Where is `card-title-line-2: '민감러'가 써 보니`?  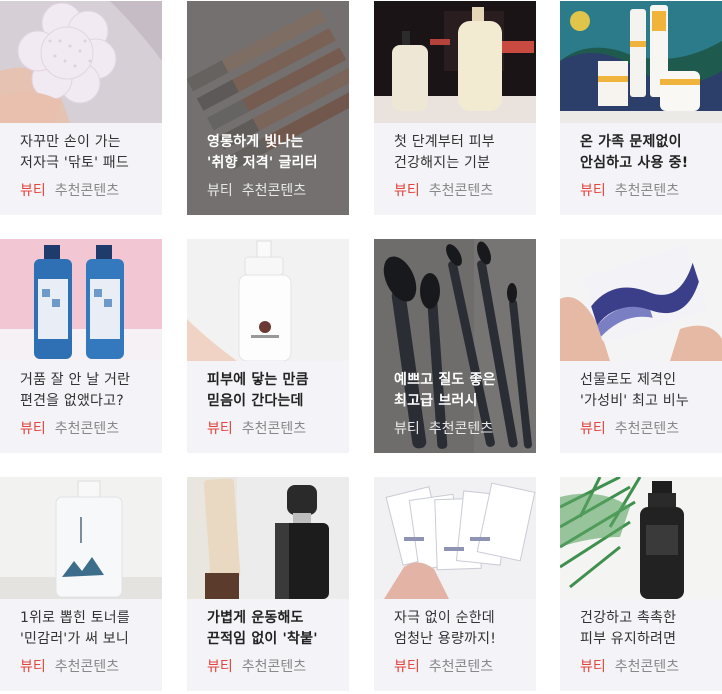
card-title-line-2: '민감러'가 써 보니 is located at coordinates (74, 639).